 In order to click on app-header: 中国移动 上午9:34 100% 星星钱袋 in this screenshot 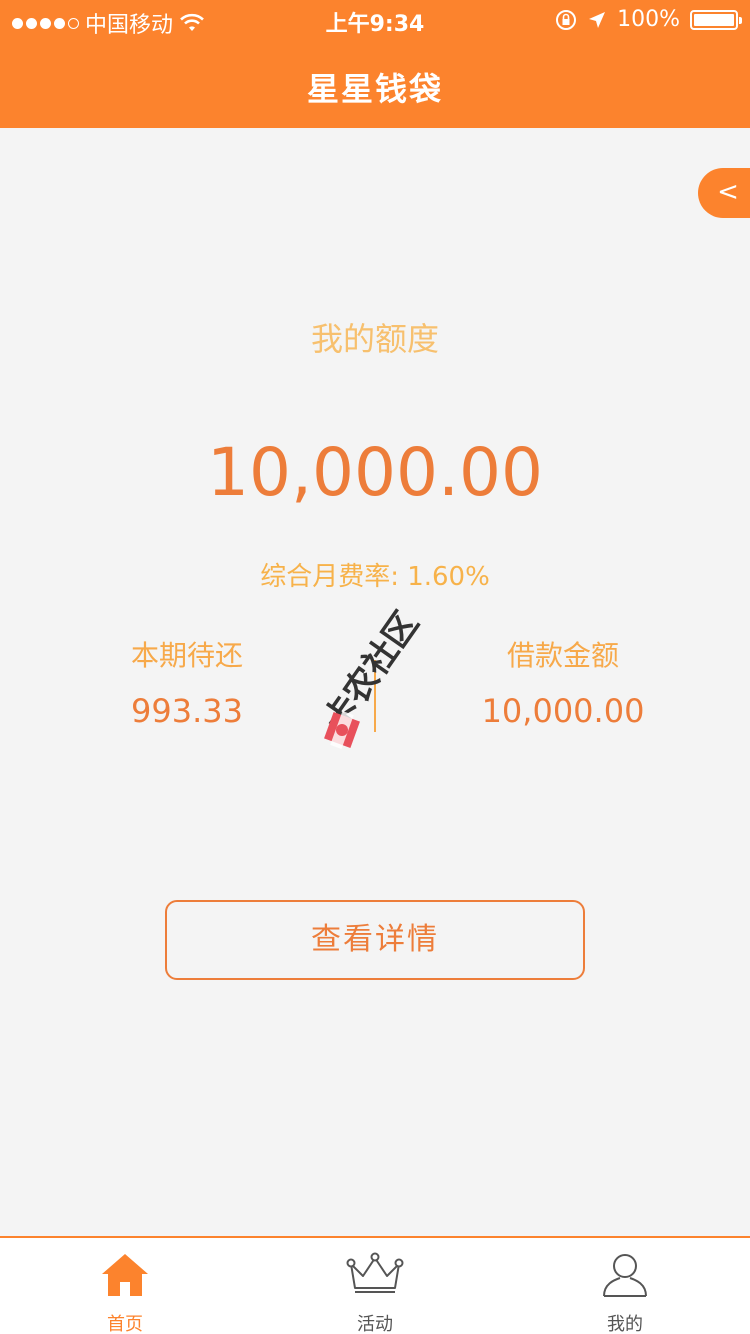, I will do `click(375, 64)`.